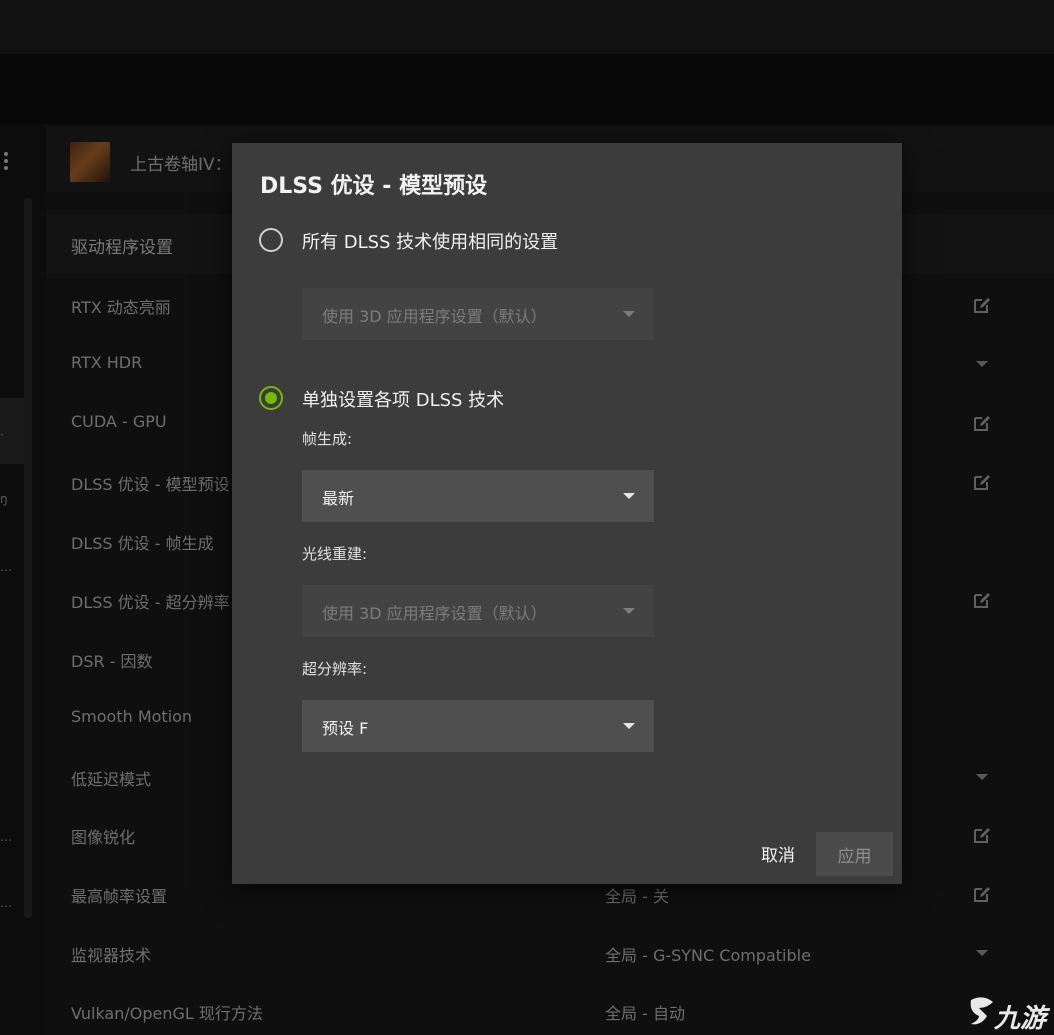  Describe the element at coordinates (338, 498) in the screenshot. I see `select-value: 最新` at that location.